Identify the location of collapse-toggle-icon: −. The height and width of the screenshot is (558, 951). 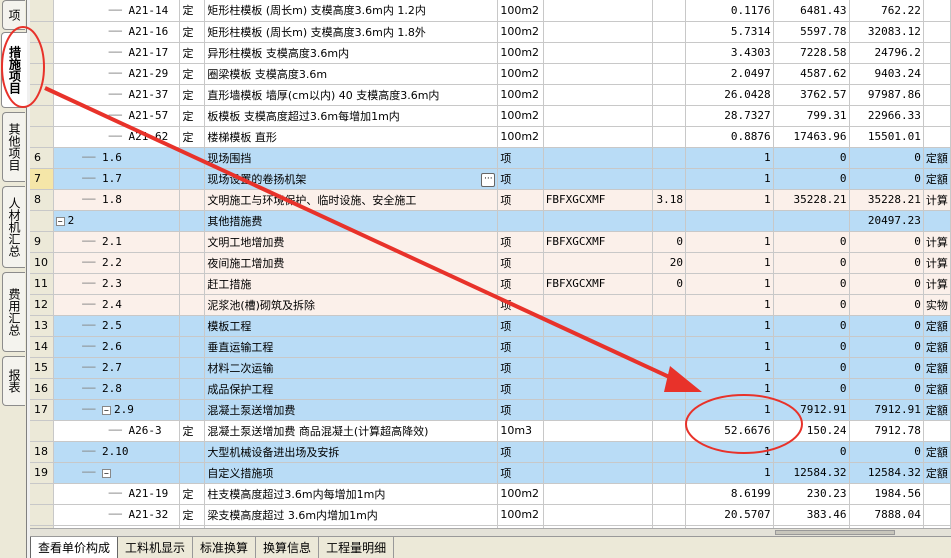
(106, 410).